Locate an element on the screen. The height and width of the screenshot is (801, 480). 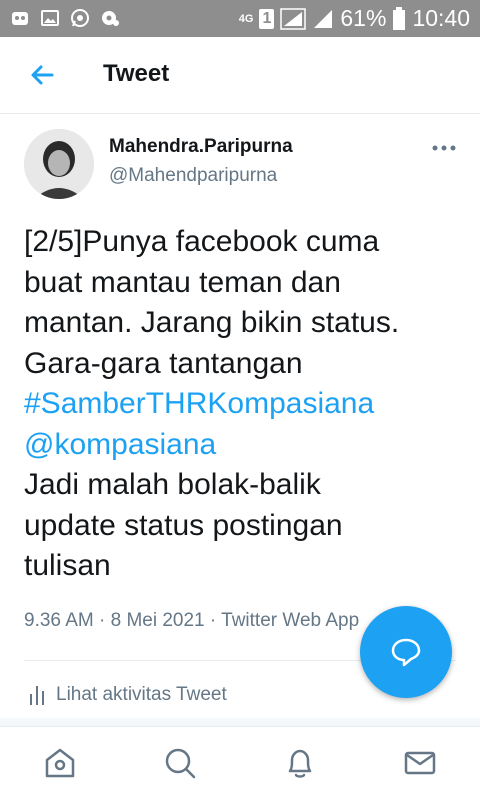
header: Tweet is located at coordinates (240, 75).